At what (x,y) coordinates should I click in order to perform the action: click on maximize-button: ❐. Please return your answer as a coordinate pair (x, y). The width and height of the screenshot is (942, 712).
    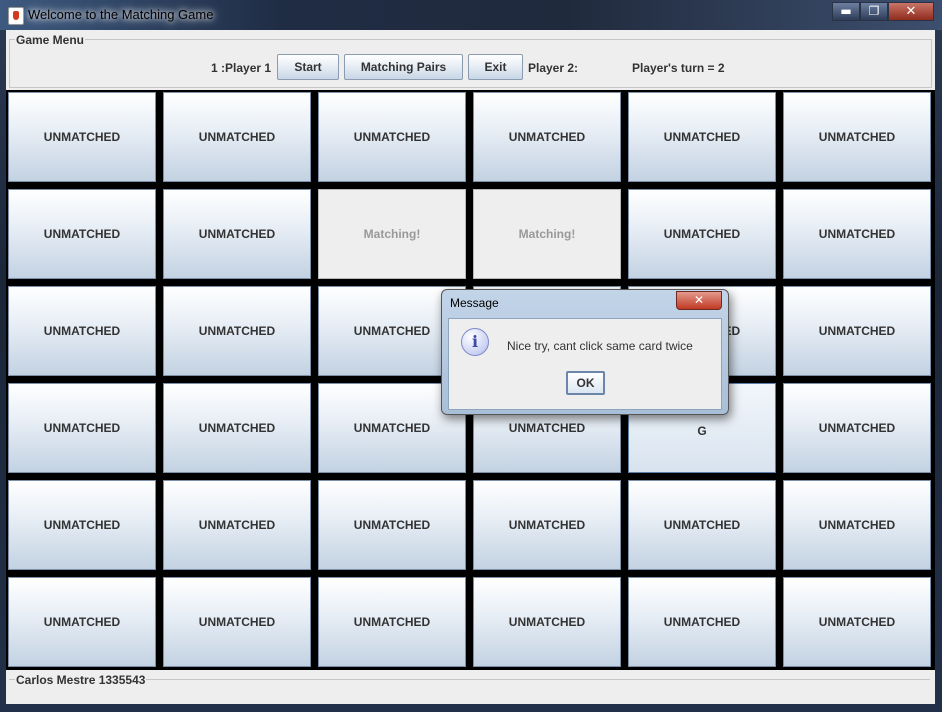
    Looking at the image, I should click on (874, 11).